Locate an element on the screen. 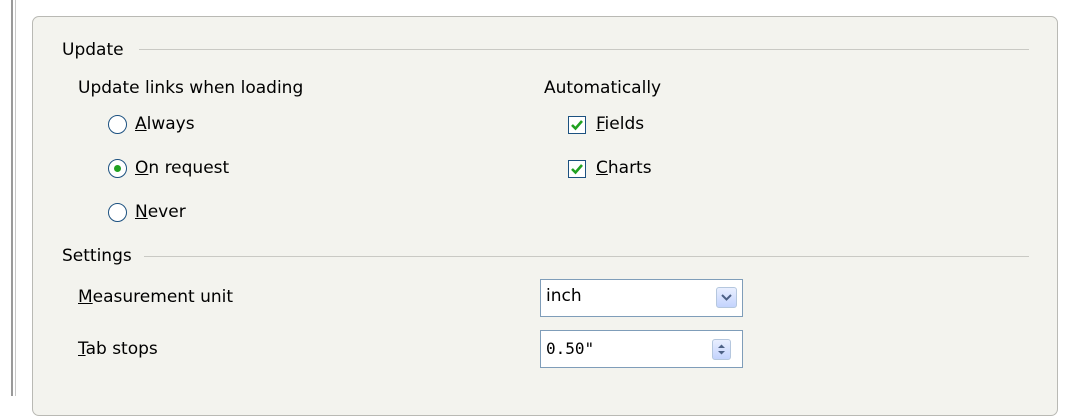 The image size is (1078, 416). checkbox-charts-box is located at coordinates (577, 169).